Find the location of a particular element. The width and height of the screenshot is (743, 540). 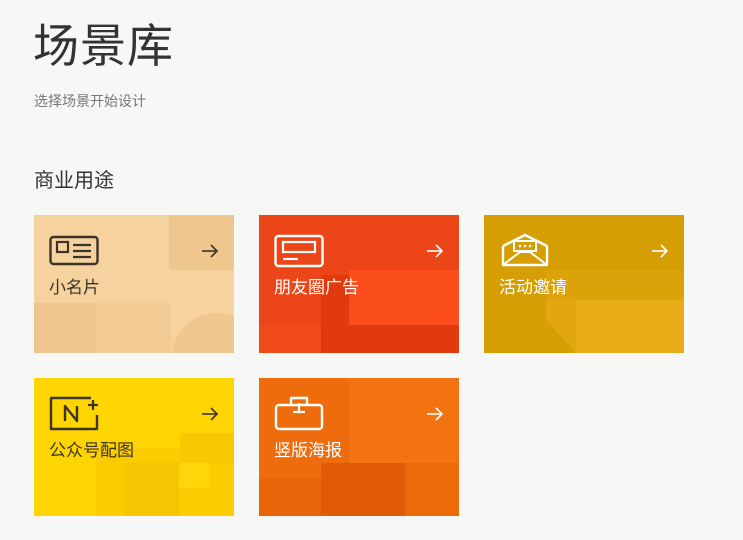

page-subtitle: 选择场景开始设计 is located at coordinates (90, 102).